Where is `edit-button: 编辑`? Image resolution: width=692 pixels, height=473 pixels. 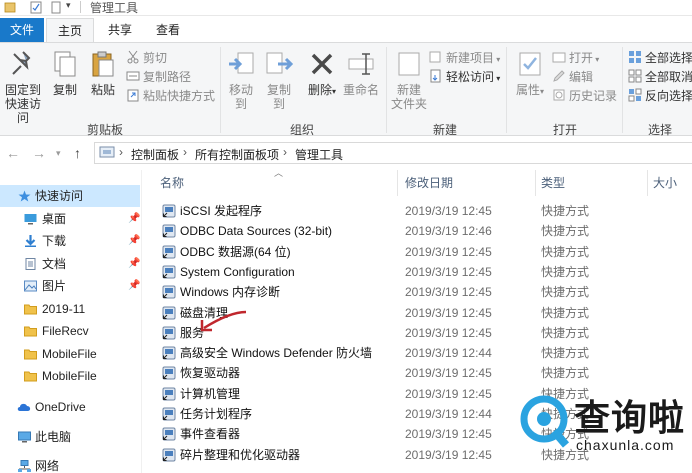 edit-button: 编辑 is located at coordinates (572, 77).